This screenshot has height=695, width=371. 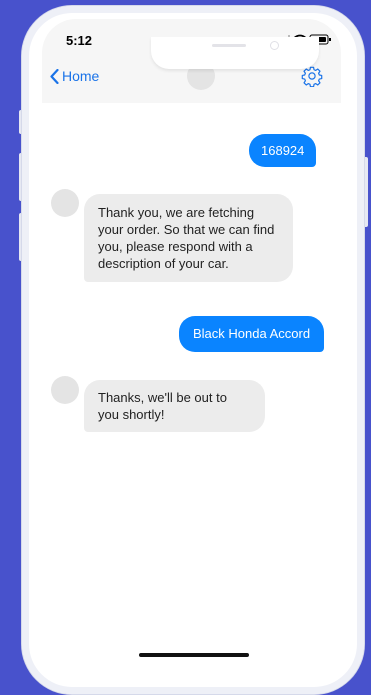 I want to click on home-indicator, so click(x=194, y=655).